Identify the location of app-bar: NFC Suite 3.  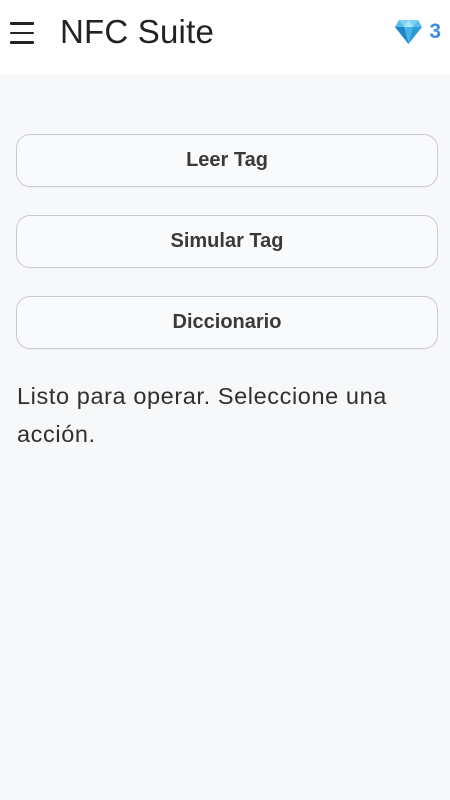
(225, 37).